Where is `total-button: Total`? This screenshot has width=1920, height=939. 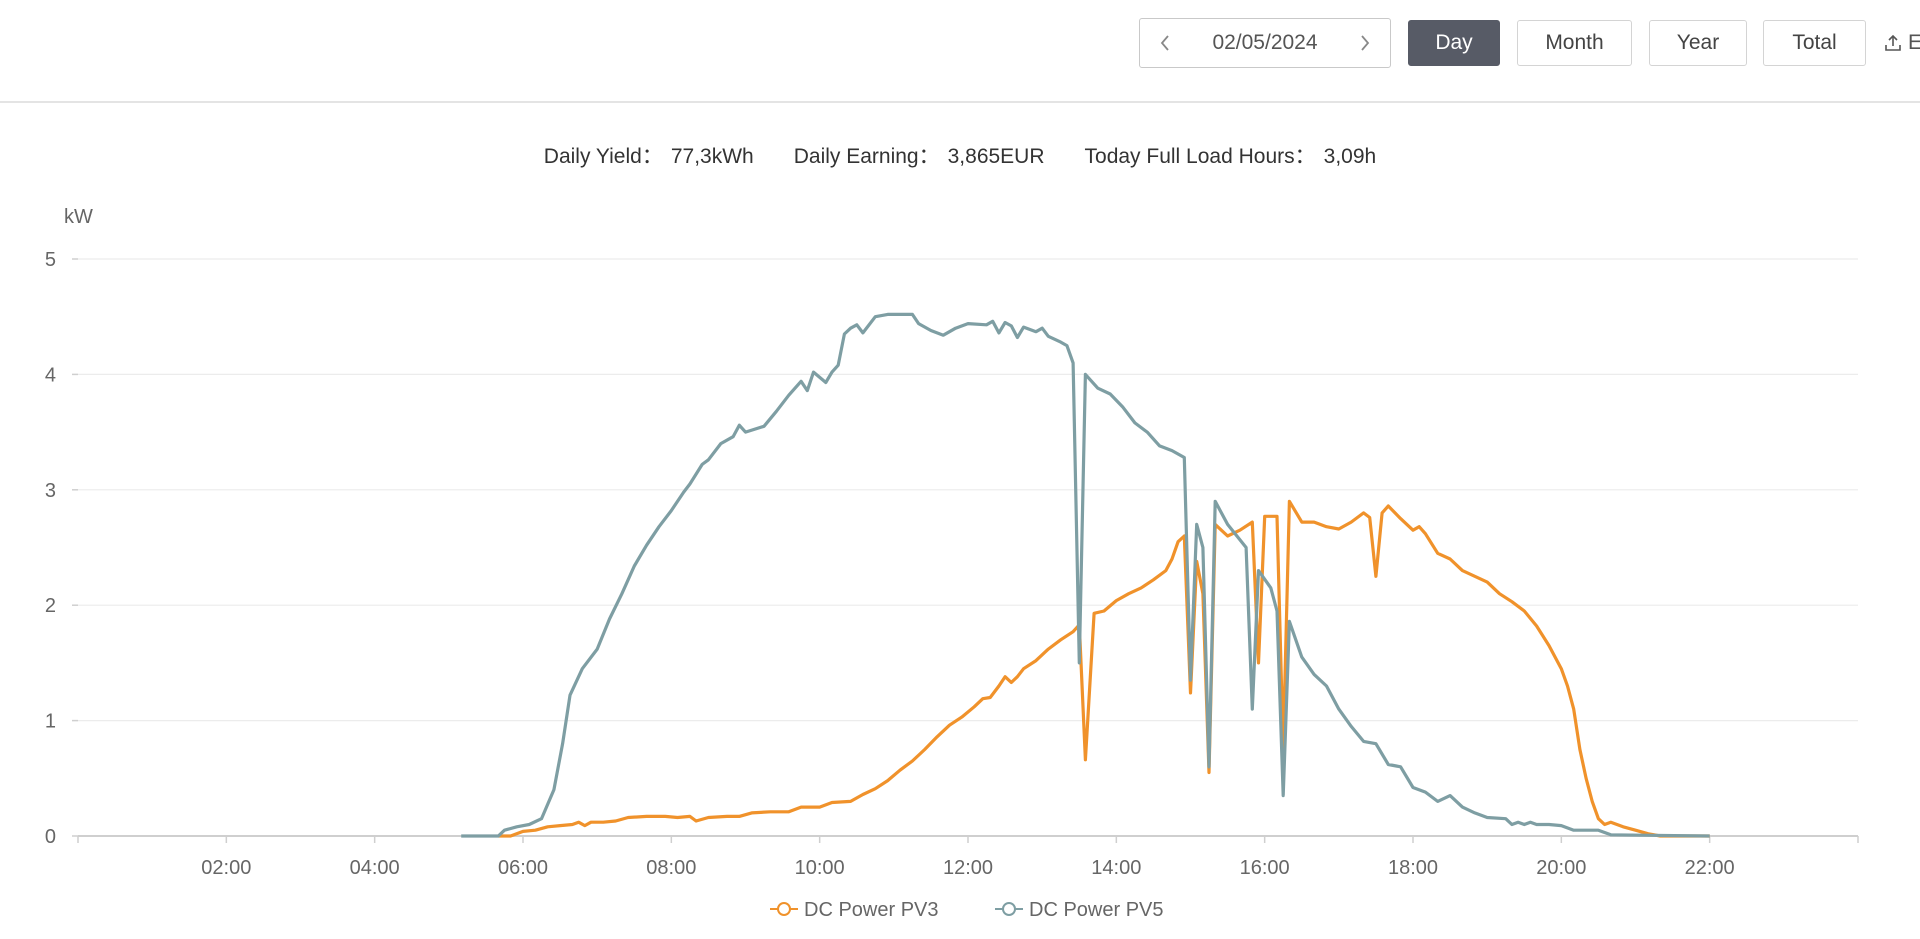 total-button: Total is located at coordinates (1814, 43).